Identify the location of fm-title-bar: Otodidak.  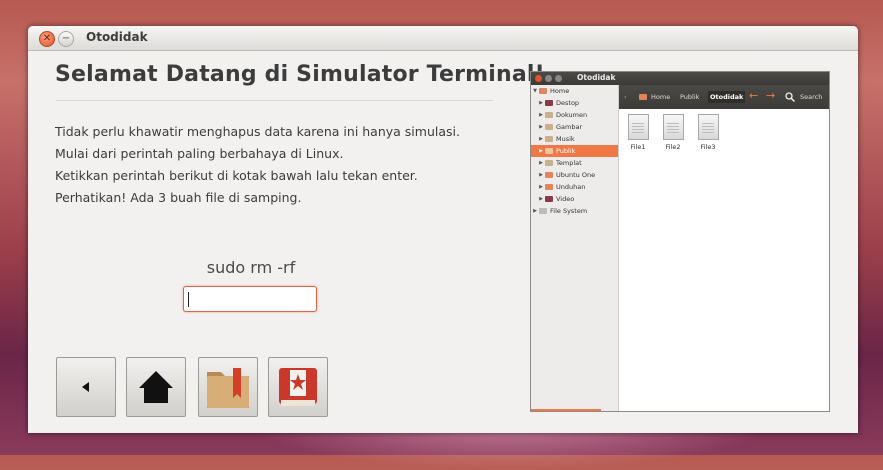
(680, 78).